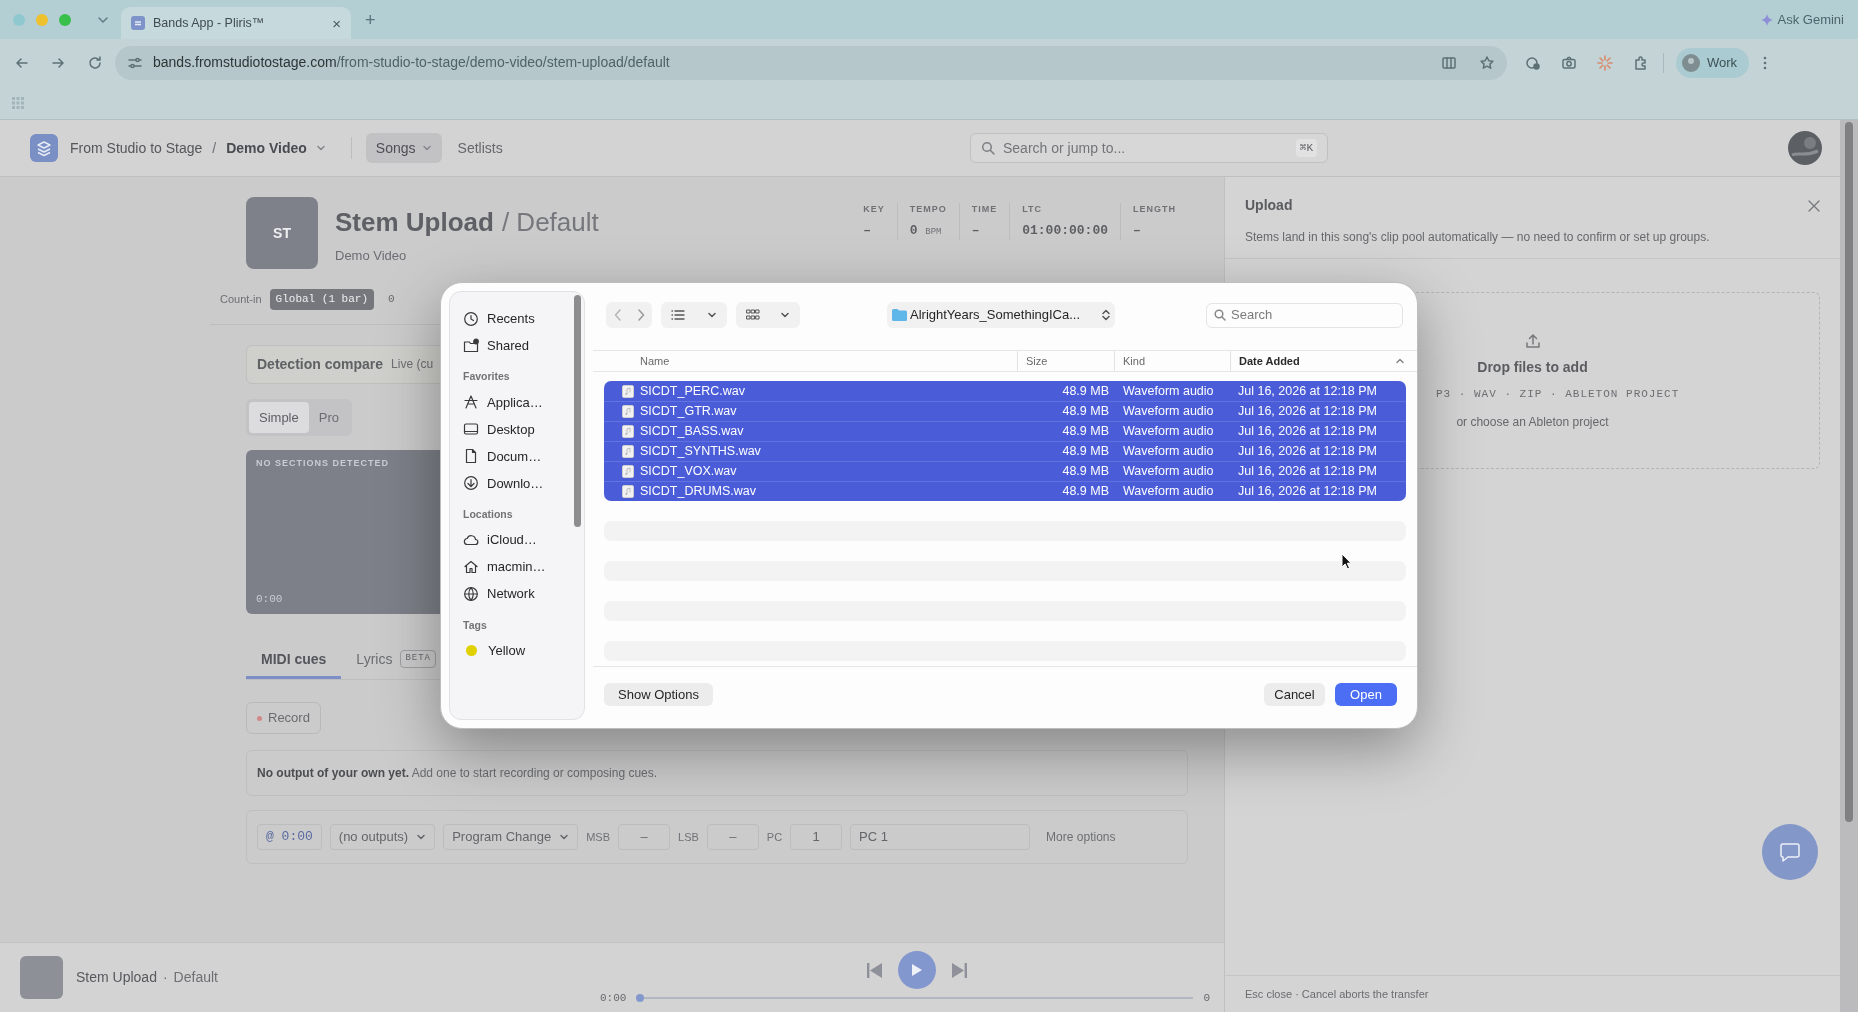  What do you see at coordinates (940, 837) in the screenshot?
I see `cue-name-field: PC 1` at bounding box center [940, 837].